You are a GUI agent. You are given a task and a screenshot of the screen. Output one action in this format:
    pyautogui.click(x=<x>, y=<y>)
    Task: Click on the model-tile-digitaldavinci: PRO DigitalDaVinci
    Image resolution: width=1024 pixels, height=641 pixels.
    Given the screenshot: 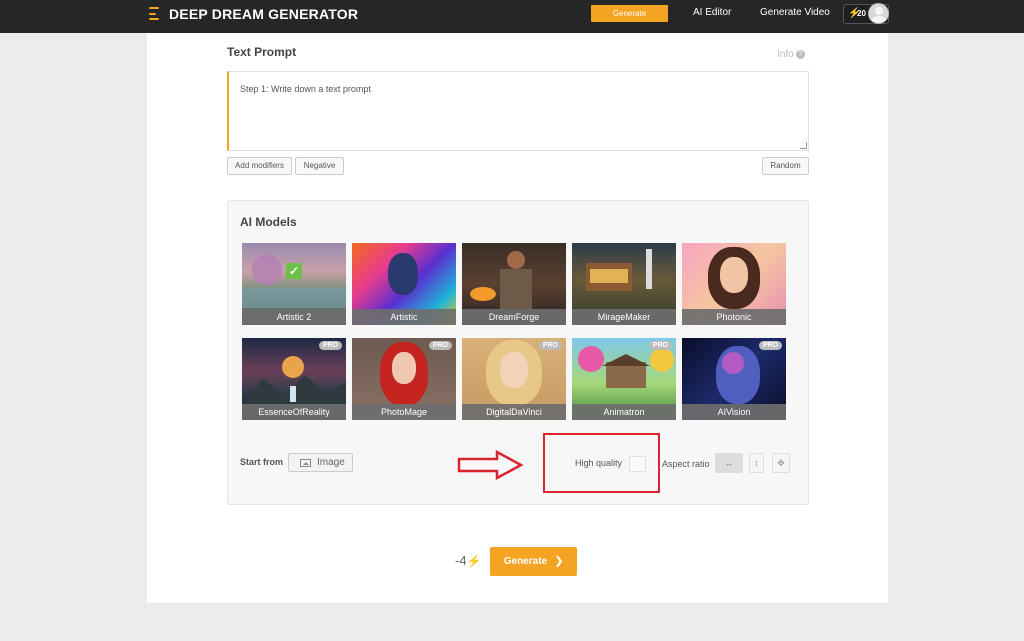 What is the action you would take?
    pyautogui.click(x=514, y=379)
    